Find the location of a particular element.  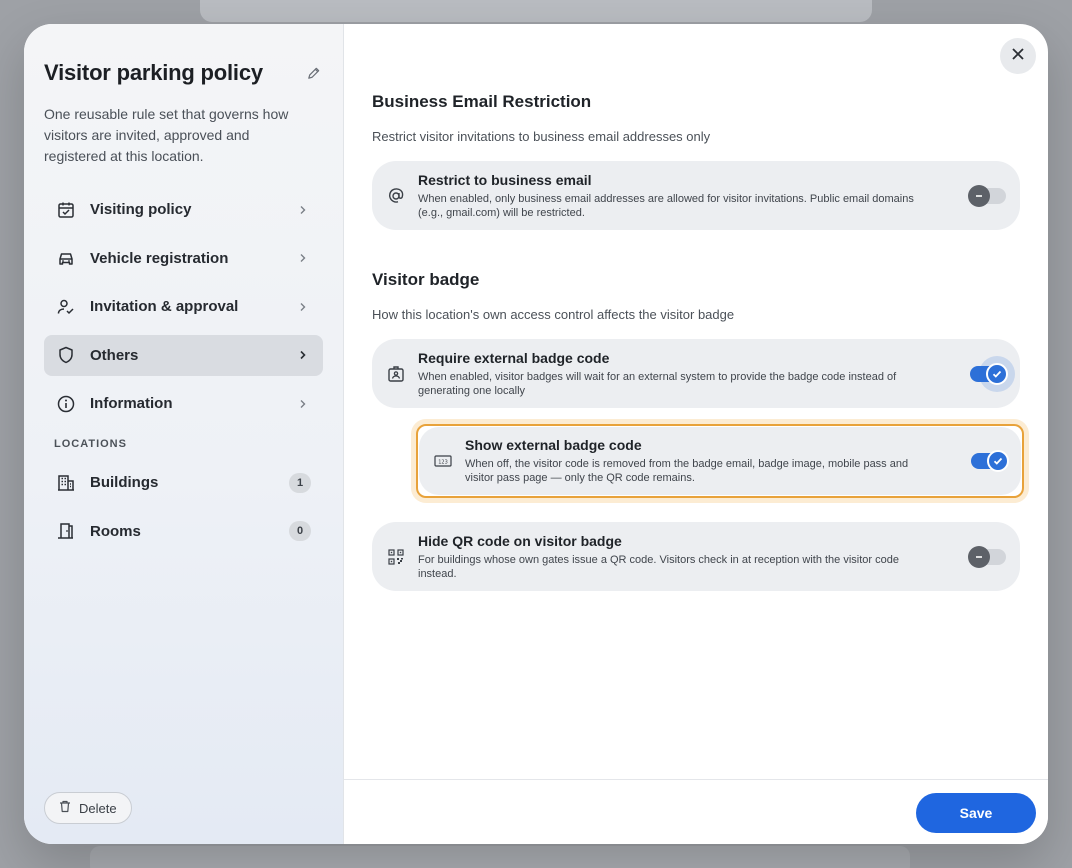

close-icon is located at coordinates (1018, 56).